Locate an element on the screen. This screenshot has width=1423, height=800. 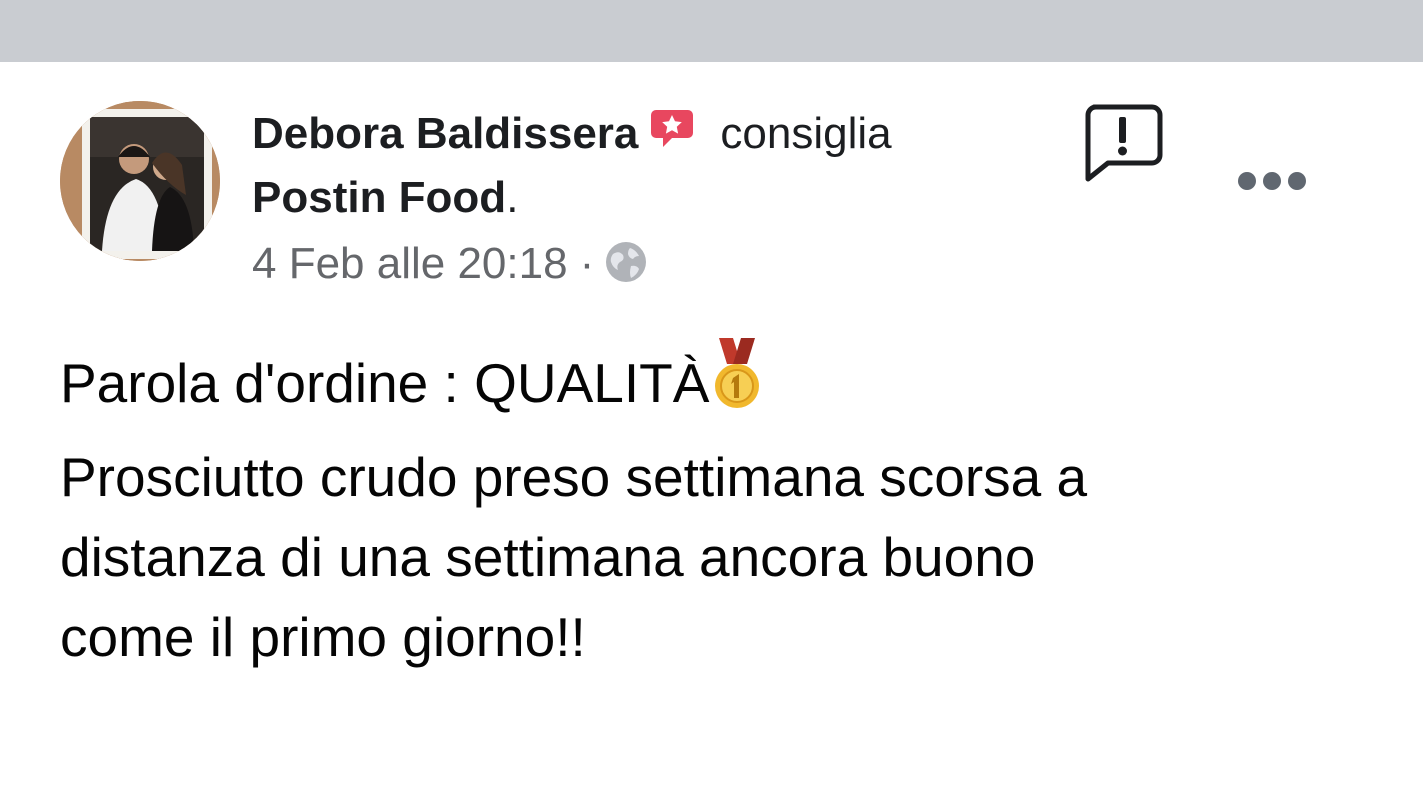
post-text-line-3: distanza di una settimana ancora buono is located at coordinates (548, 557).